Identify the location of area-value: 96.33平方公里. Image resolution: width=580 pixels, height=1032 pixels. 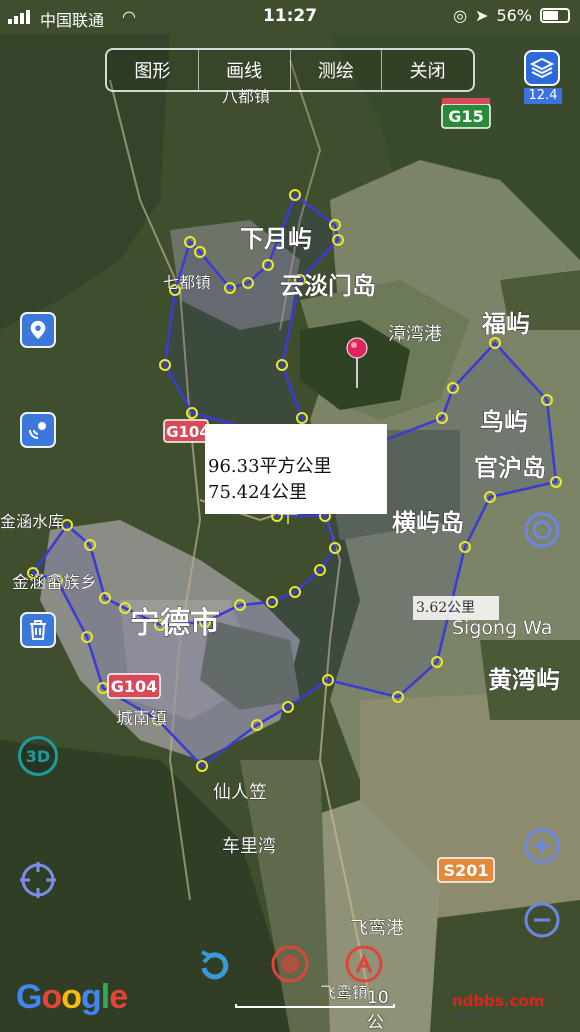
(270, 466).